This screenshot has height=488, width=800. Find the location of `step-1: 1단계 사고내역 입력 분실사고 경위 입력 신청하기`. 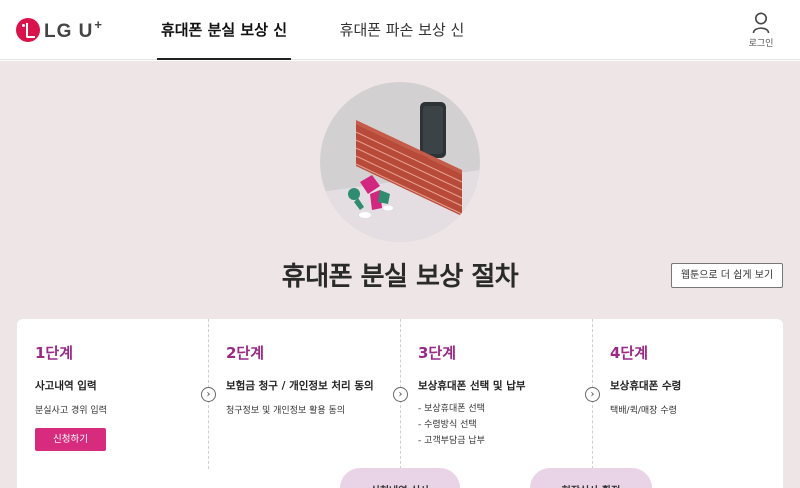

step-1: 1단계 사고내역 입력 분실사고 경위 입력 신청하기 is located at coordinates (112, 394).